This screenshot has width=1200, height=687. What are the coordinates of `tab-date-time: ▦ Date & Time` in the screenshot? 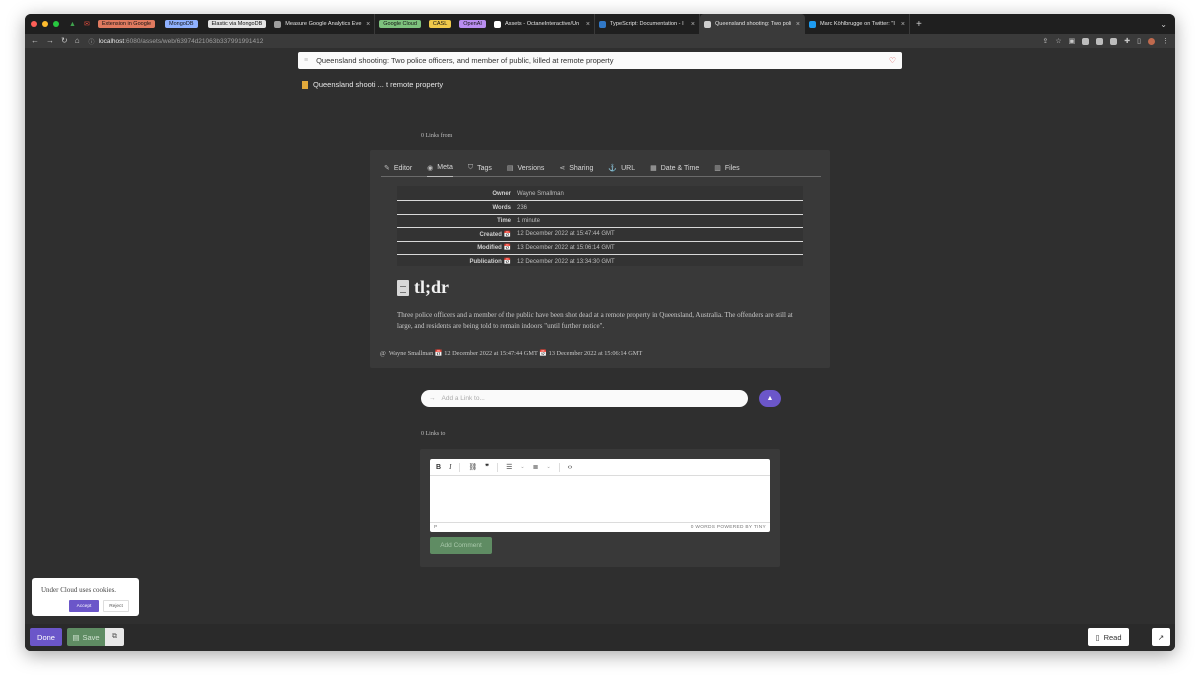 It's located at (674, 168).